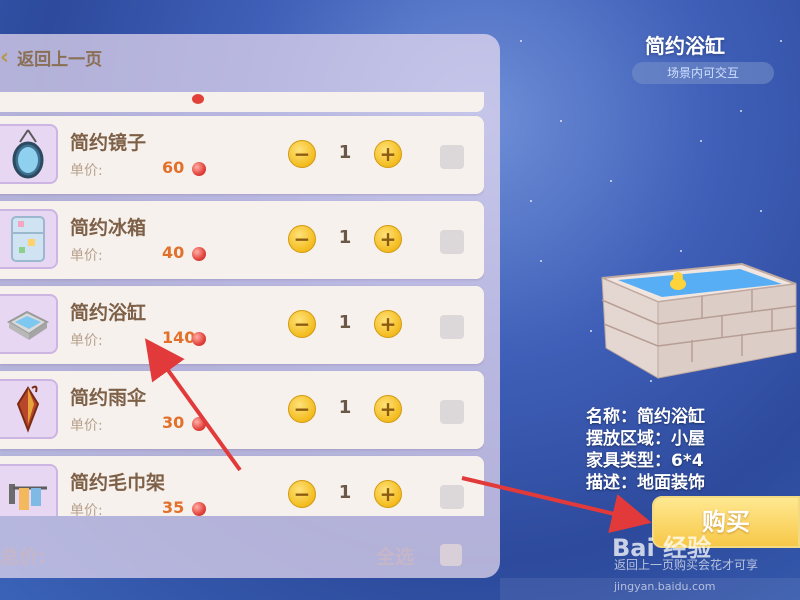 Image resolution: width=800 pixels, height=600 pixels. I want to click on list-item: 简约冰箱 单价: 40 − 1 +, so click(242, 240).